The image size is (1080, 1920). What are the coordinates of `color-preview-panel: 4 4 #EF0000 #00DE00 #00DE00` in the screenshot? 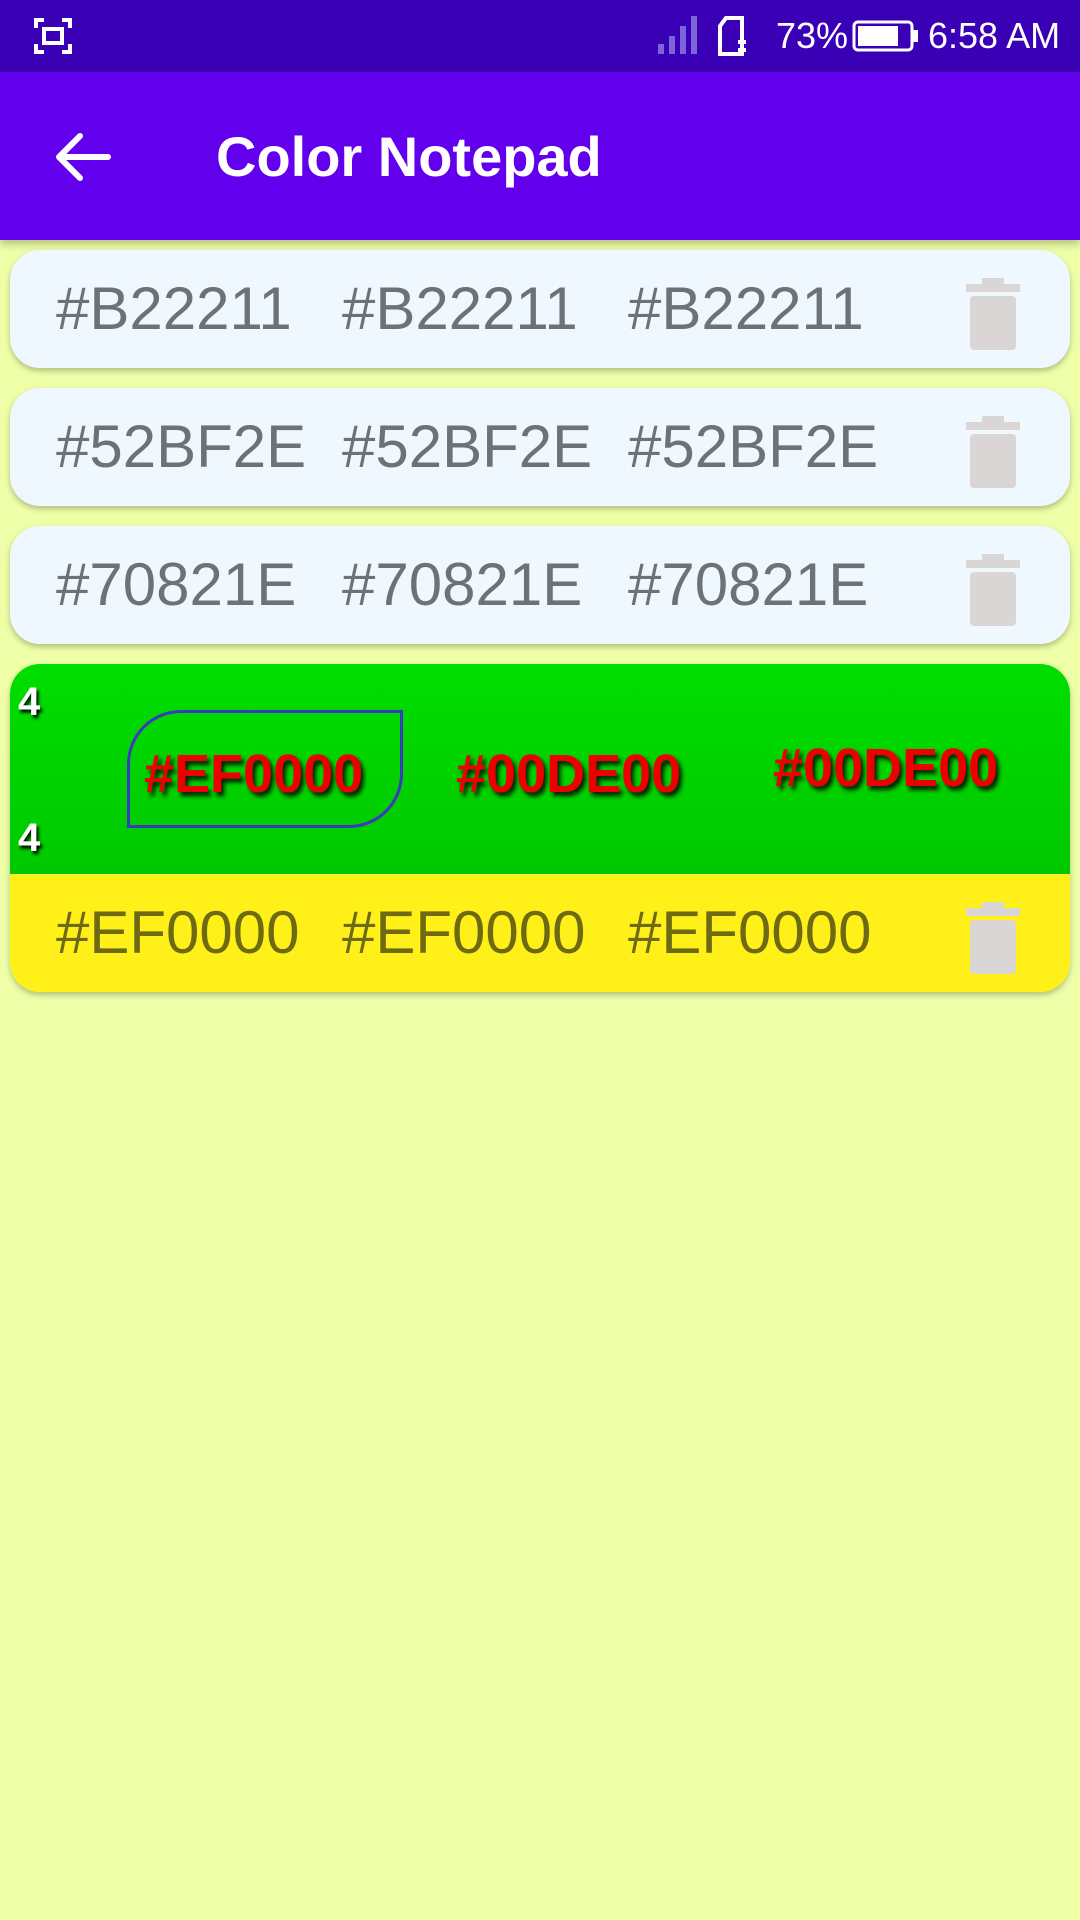 It's located at (540, 769).